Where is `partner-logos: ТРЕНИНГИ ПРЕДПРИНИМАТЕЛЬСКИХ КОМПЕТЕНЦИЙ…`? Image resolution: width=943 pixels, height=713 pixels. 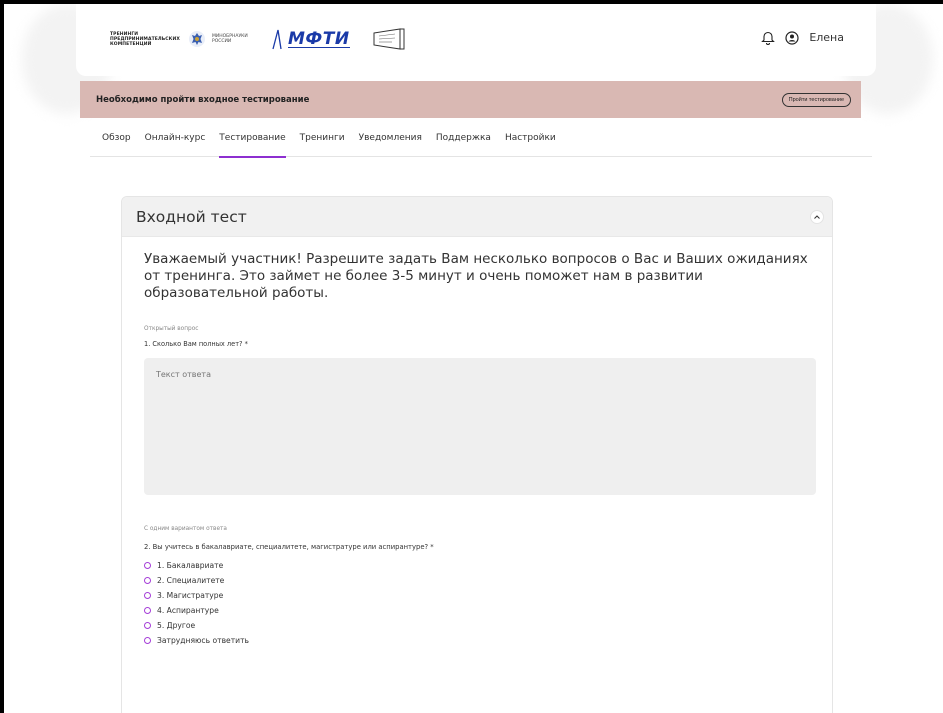 partner-logos: ТРЕНИНГИ ПРЕДПРИНИМАТЕЛЬСКИХ КОМПЕТЕНЦИЙ… is located at coordinates (258, 39).